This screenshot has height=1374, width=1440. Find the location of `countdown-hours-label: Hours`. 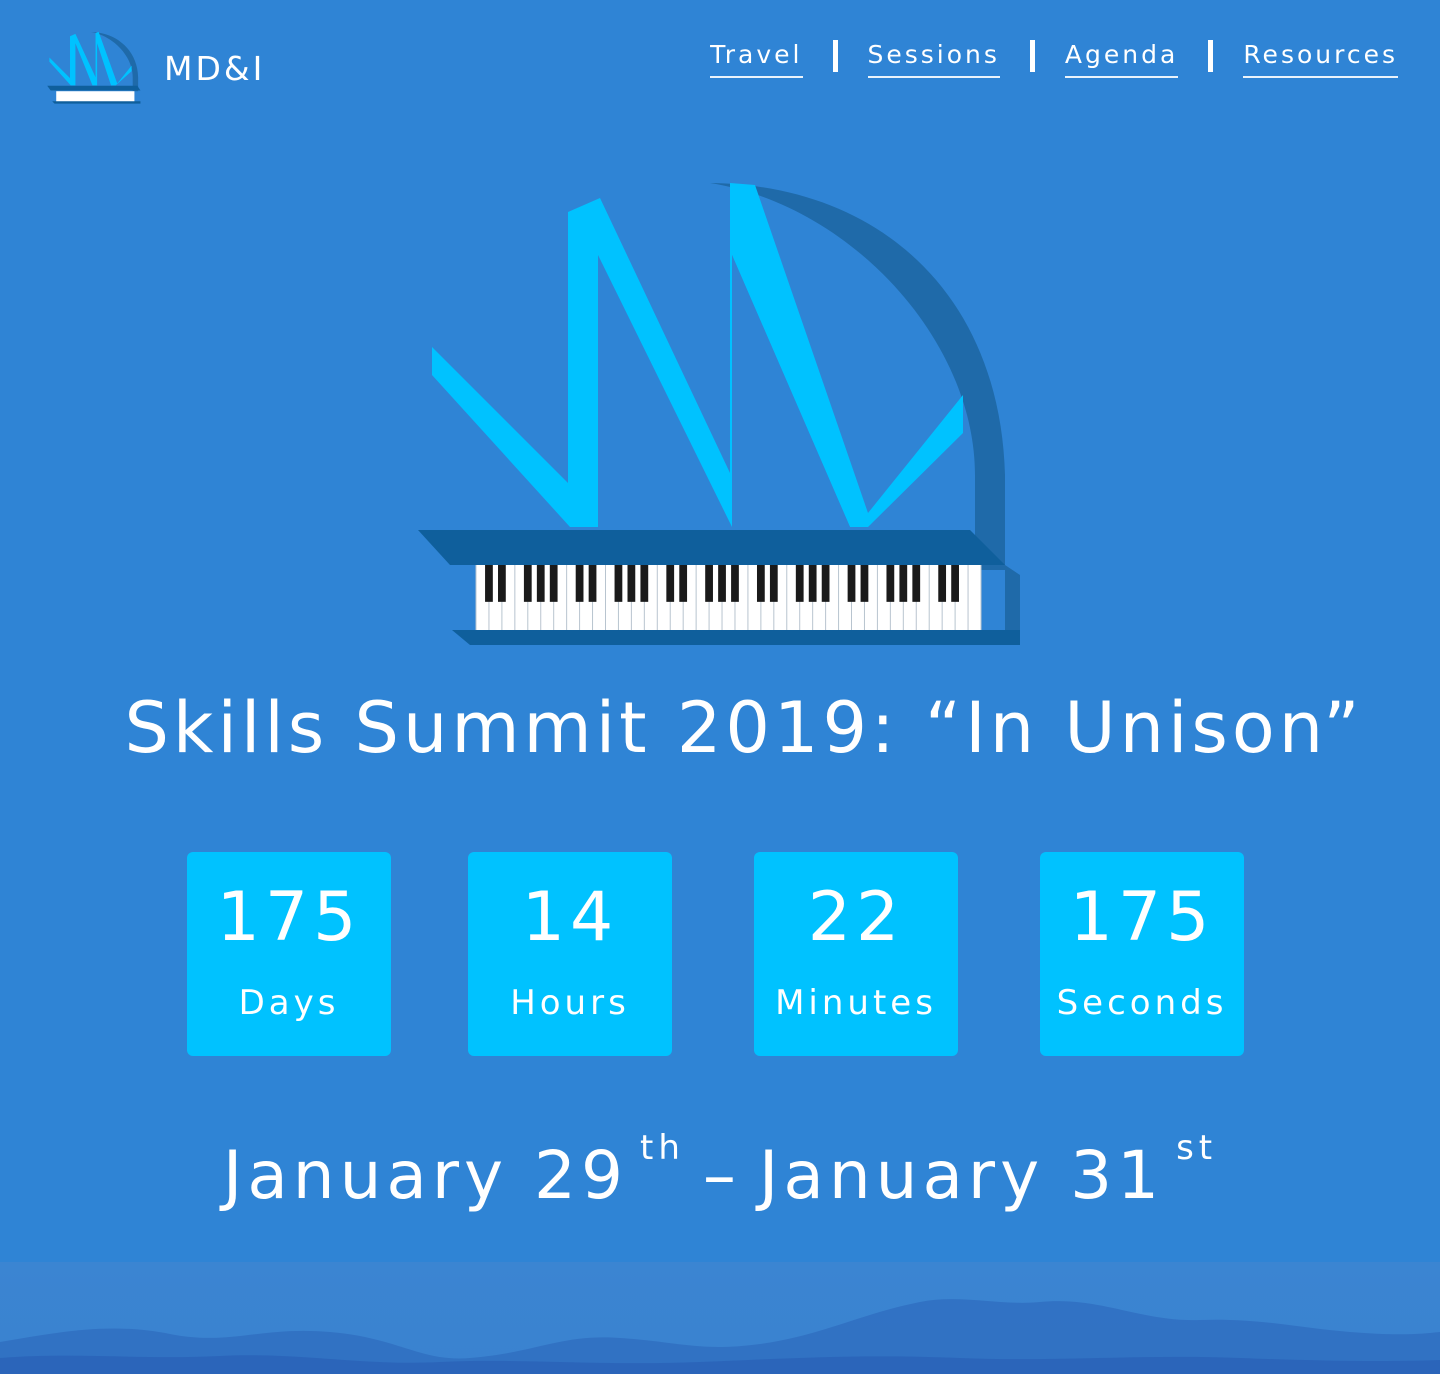

countdown-hours-label: Hours is located at coordinates (570, 1003).